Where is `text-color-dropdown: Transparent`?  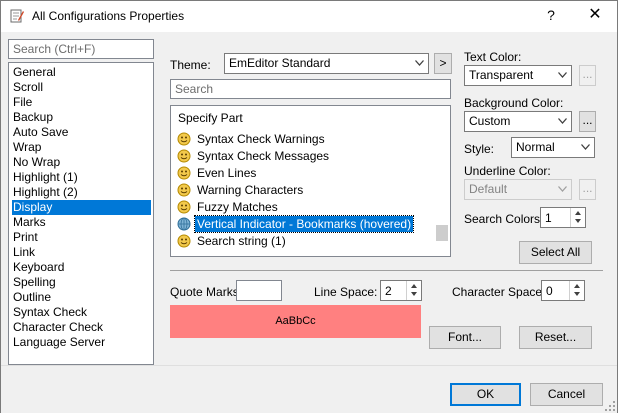
text-color-dropdown: Transparent is located at coordinates (518, 75).